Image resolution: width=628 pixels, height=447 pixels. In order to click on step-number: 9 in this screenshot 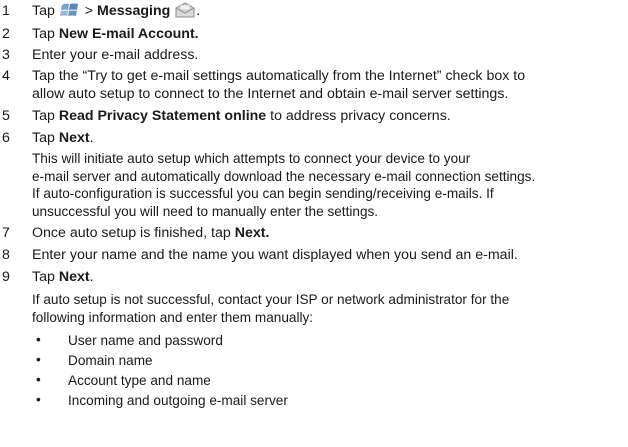, I will do `click(6, 277)`.